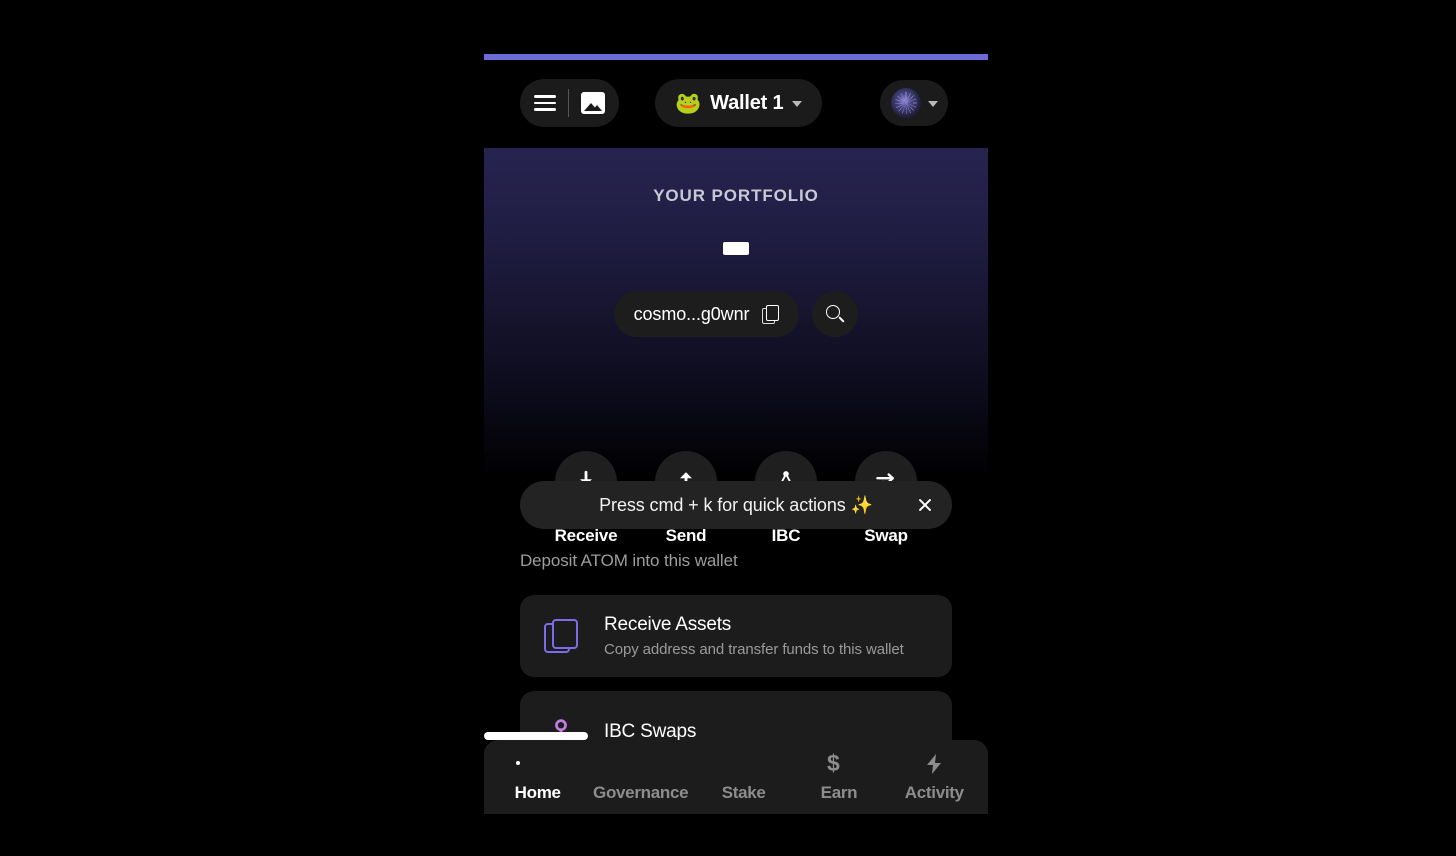 Image resolution: width=1456 pixels, height=856 pixels. What do you see at coordinates (925, 505) in the screenshot?
I see `close-icon` at bounding box center [925, 505].